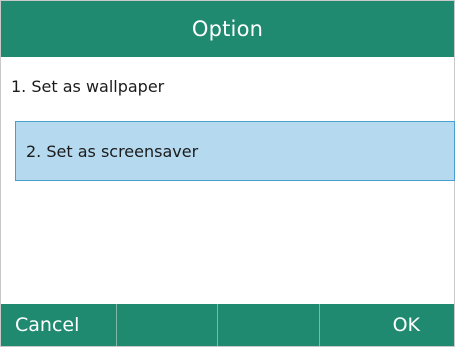 The width and height of the screenshot is (455, 347). I want to click on ok-button: OK, so click(387, 325).